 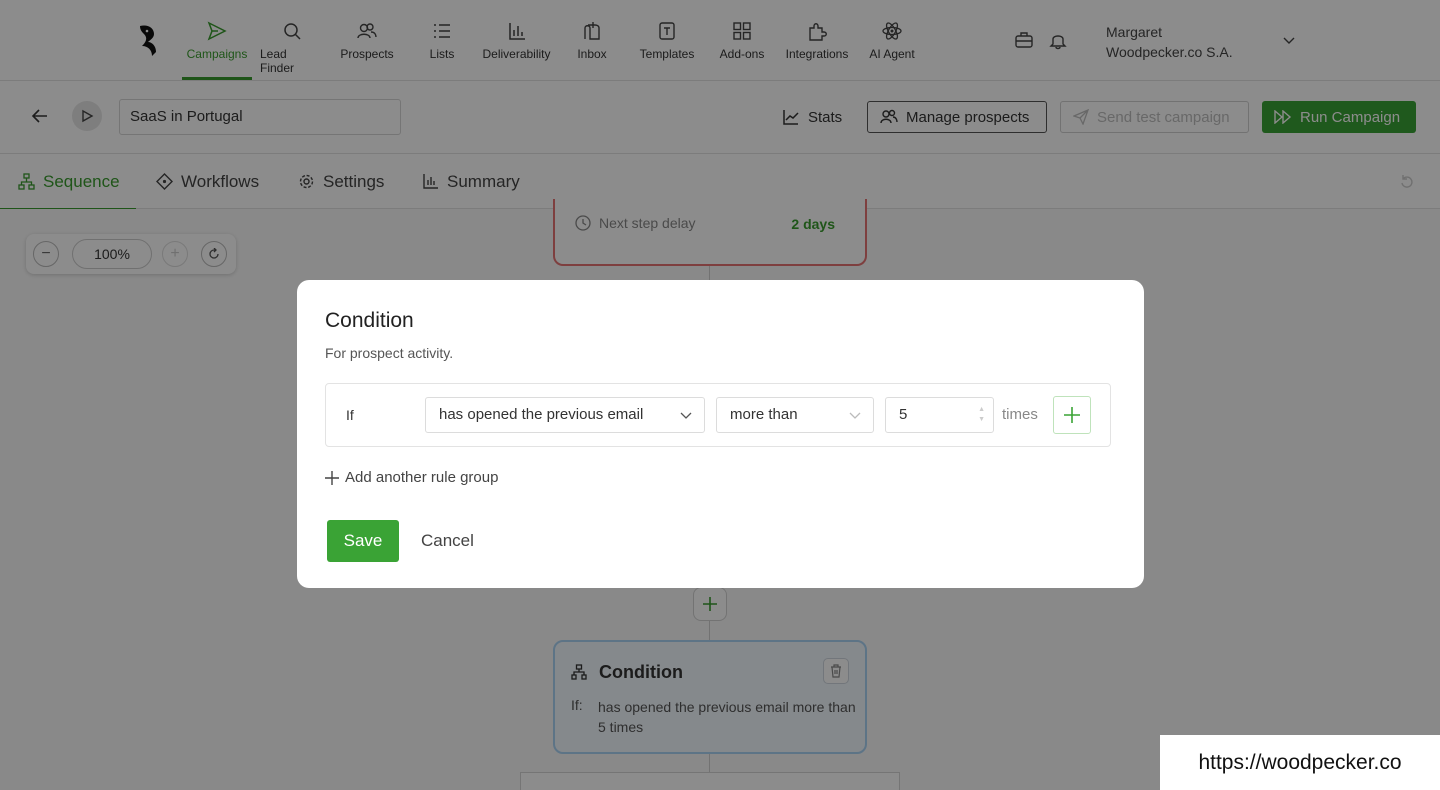 I want to click on add-rule-button, so click(x=1072, y=415).